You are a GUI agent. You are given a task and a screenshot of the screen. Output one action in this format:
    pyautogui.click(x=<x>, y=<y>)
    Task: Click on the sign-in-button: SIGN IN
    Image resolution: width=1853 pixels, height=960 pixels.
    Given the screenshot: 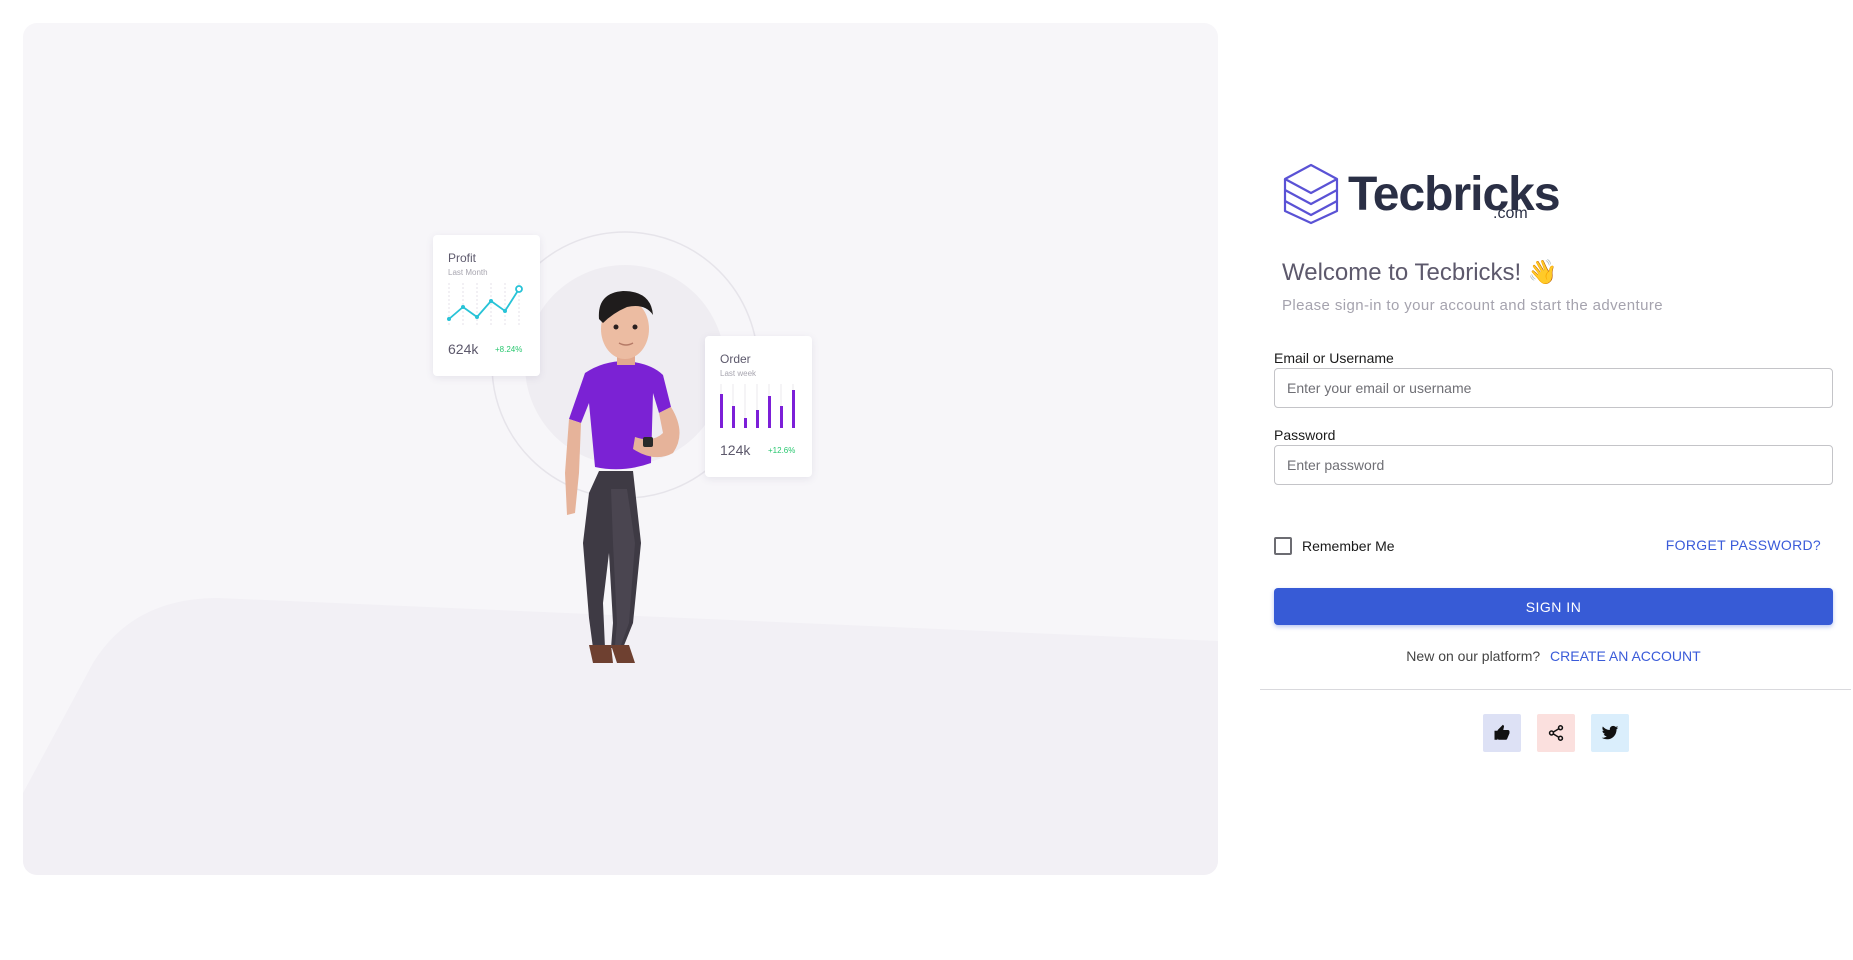 What is the action you would take?
    pyautogui.click(x=1553, y=606)
    